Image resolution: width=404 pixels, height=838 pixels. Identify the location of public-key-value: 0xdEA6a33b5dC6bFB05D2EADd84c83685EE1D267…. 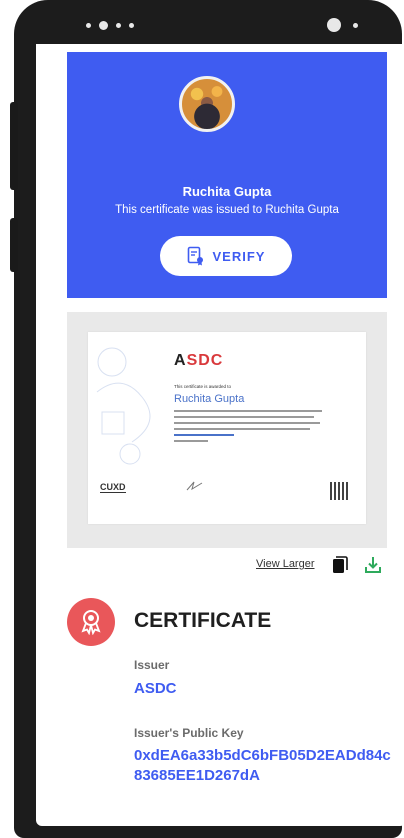
(264, 766).